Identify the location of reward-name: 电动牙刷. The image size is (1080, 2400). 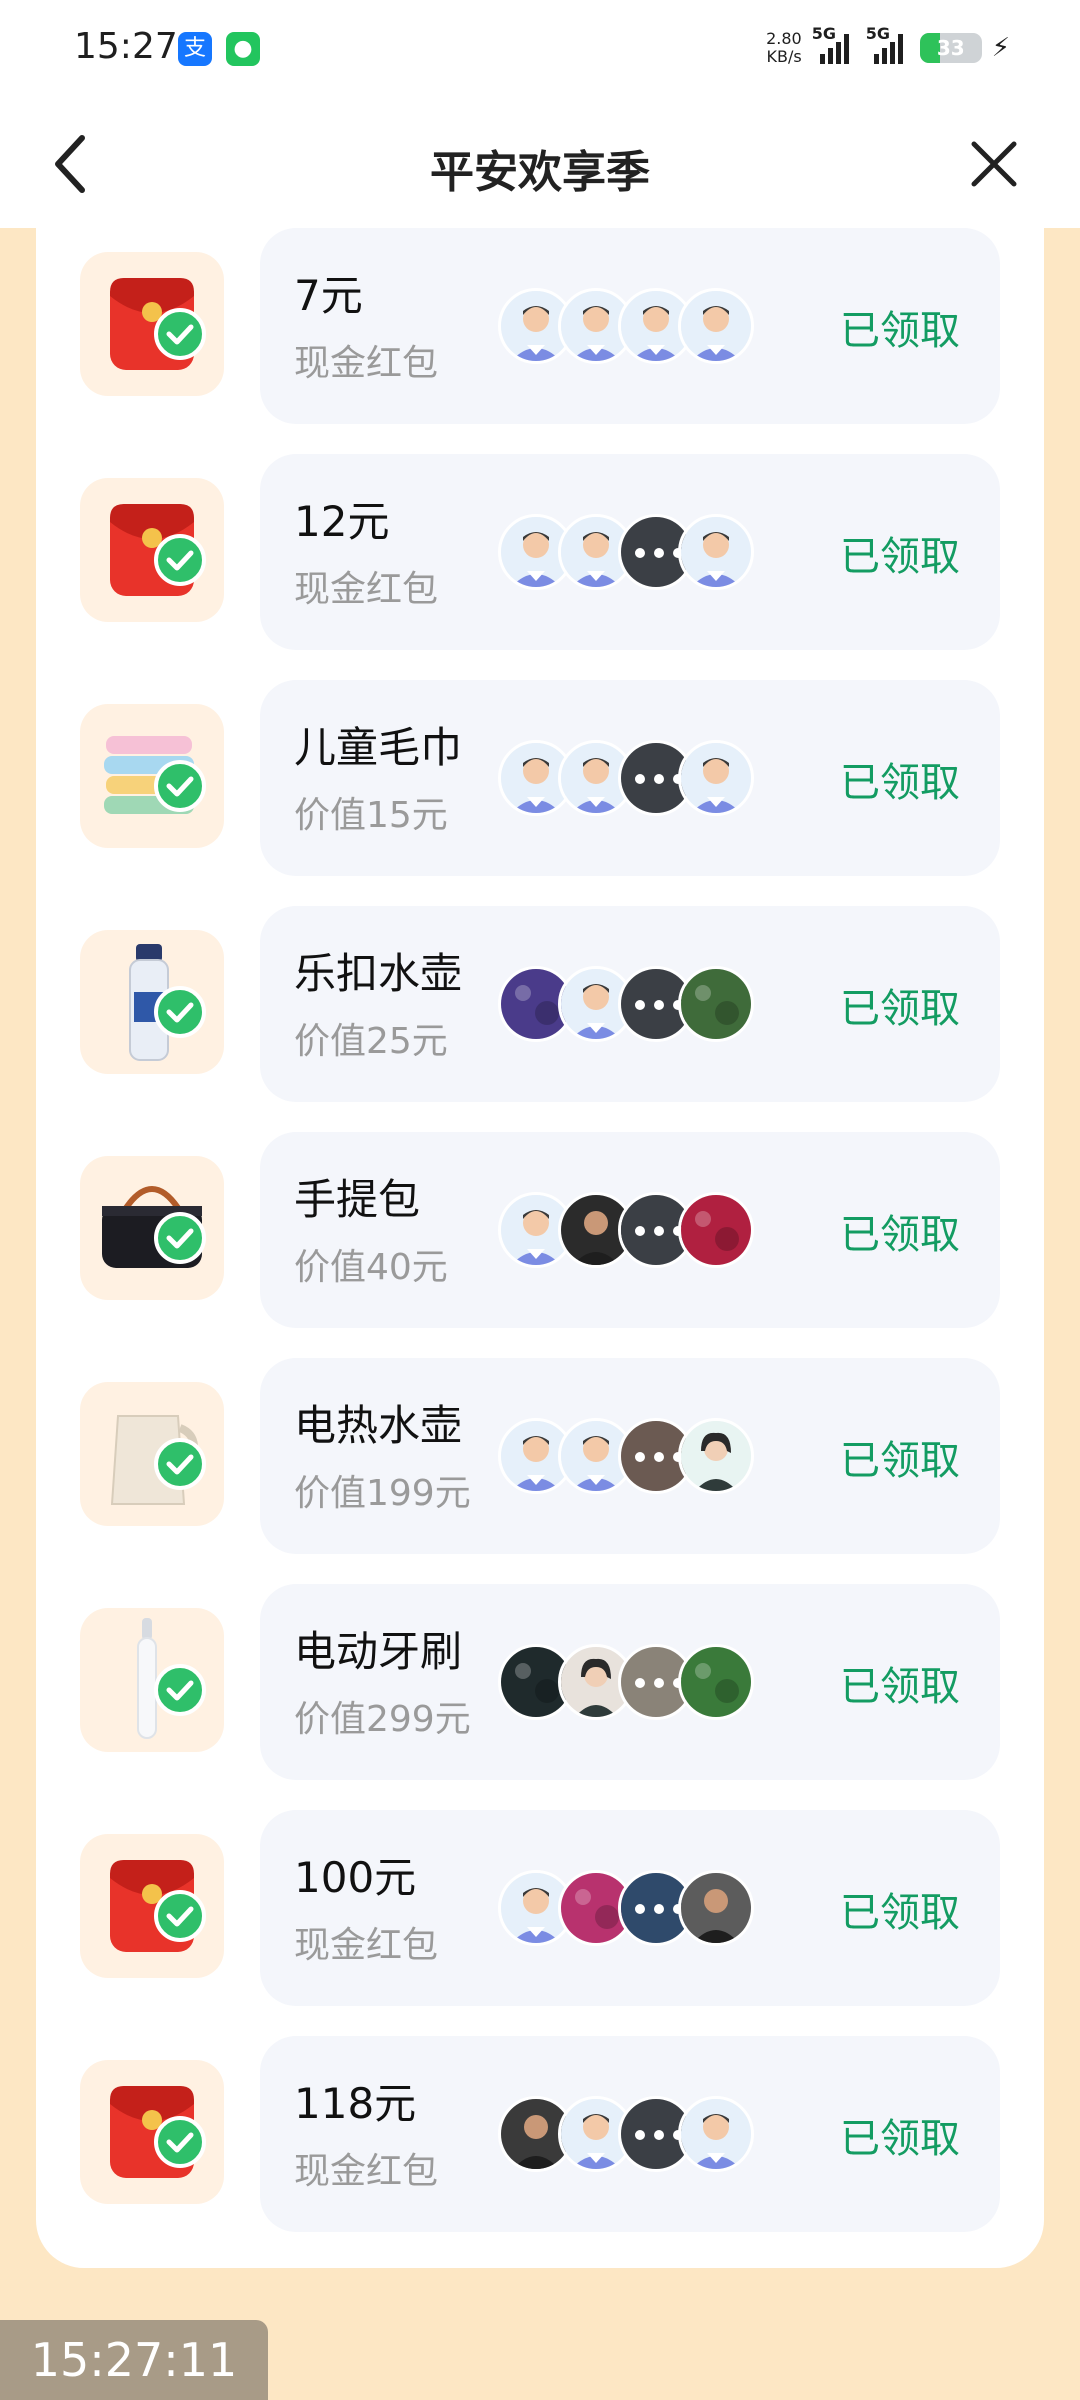
(378, 1651).